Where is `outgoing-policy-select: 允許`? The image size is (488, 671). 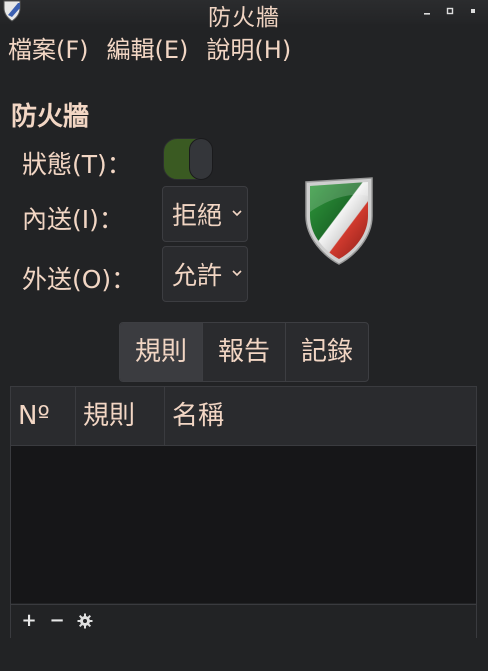
outgoing-policy-select: 允許 is located at coordinates (205, 274).